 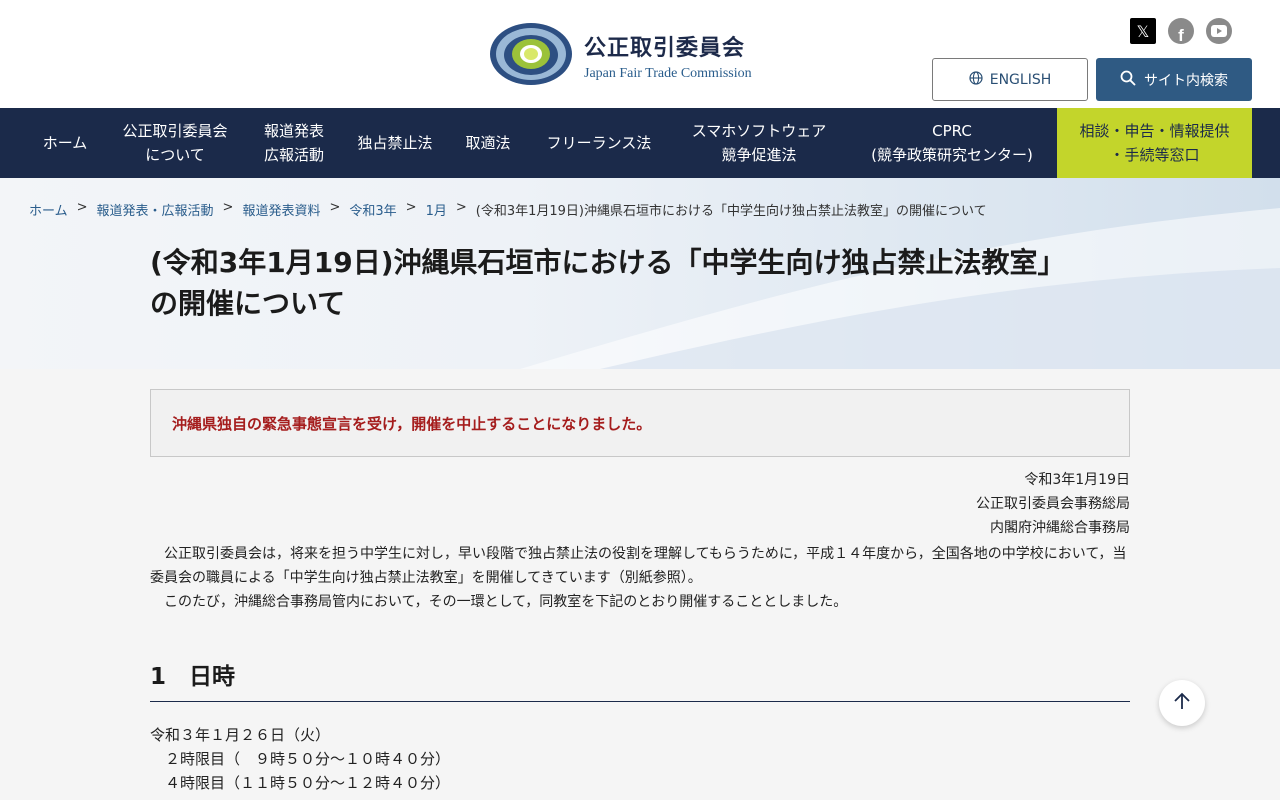 I want to click on nav-item-label: 独占禁止法, so click(x=395, y=143).